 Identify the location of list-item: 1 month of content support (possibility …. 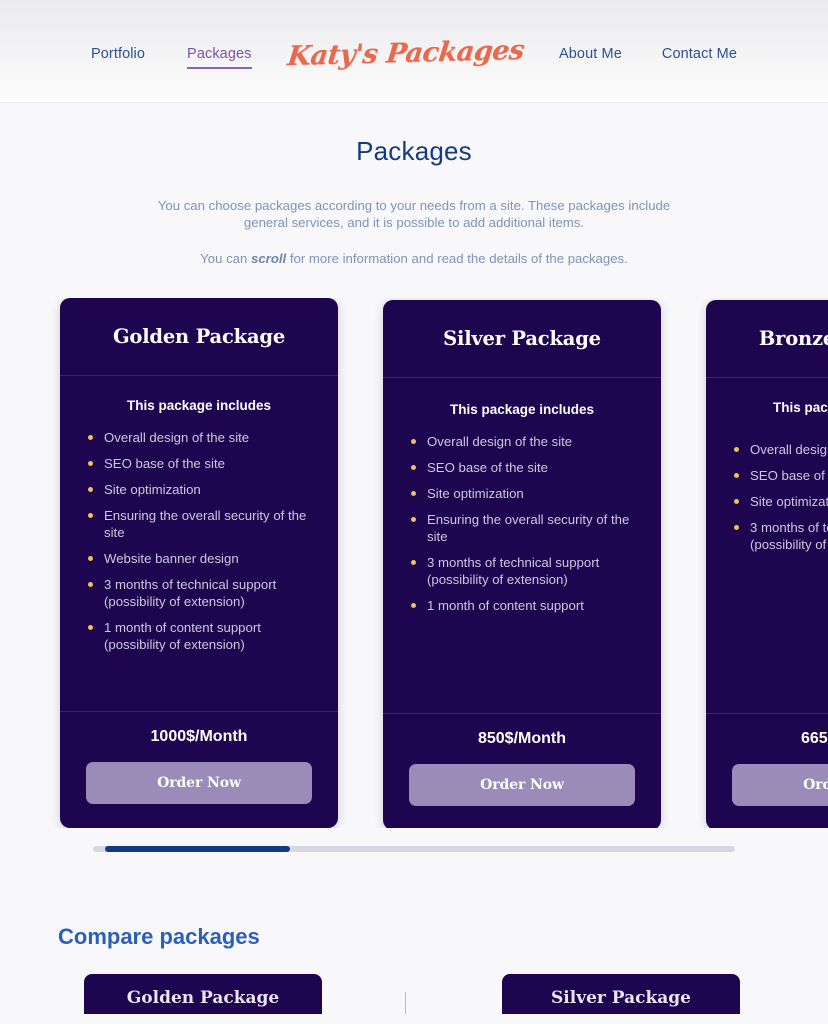
(199, 636).